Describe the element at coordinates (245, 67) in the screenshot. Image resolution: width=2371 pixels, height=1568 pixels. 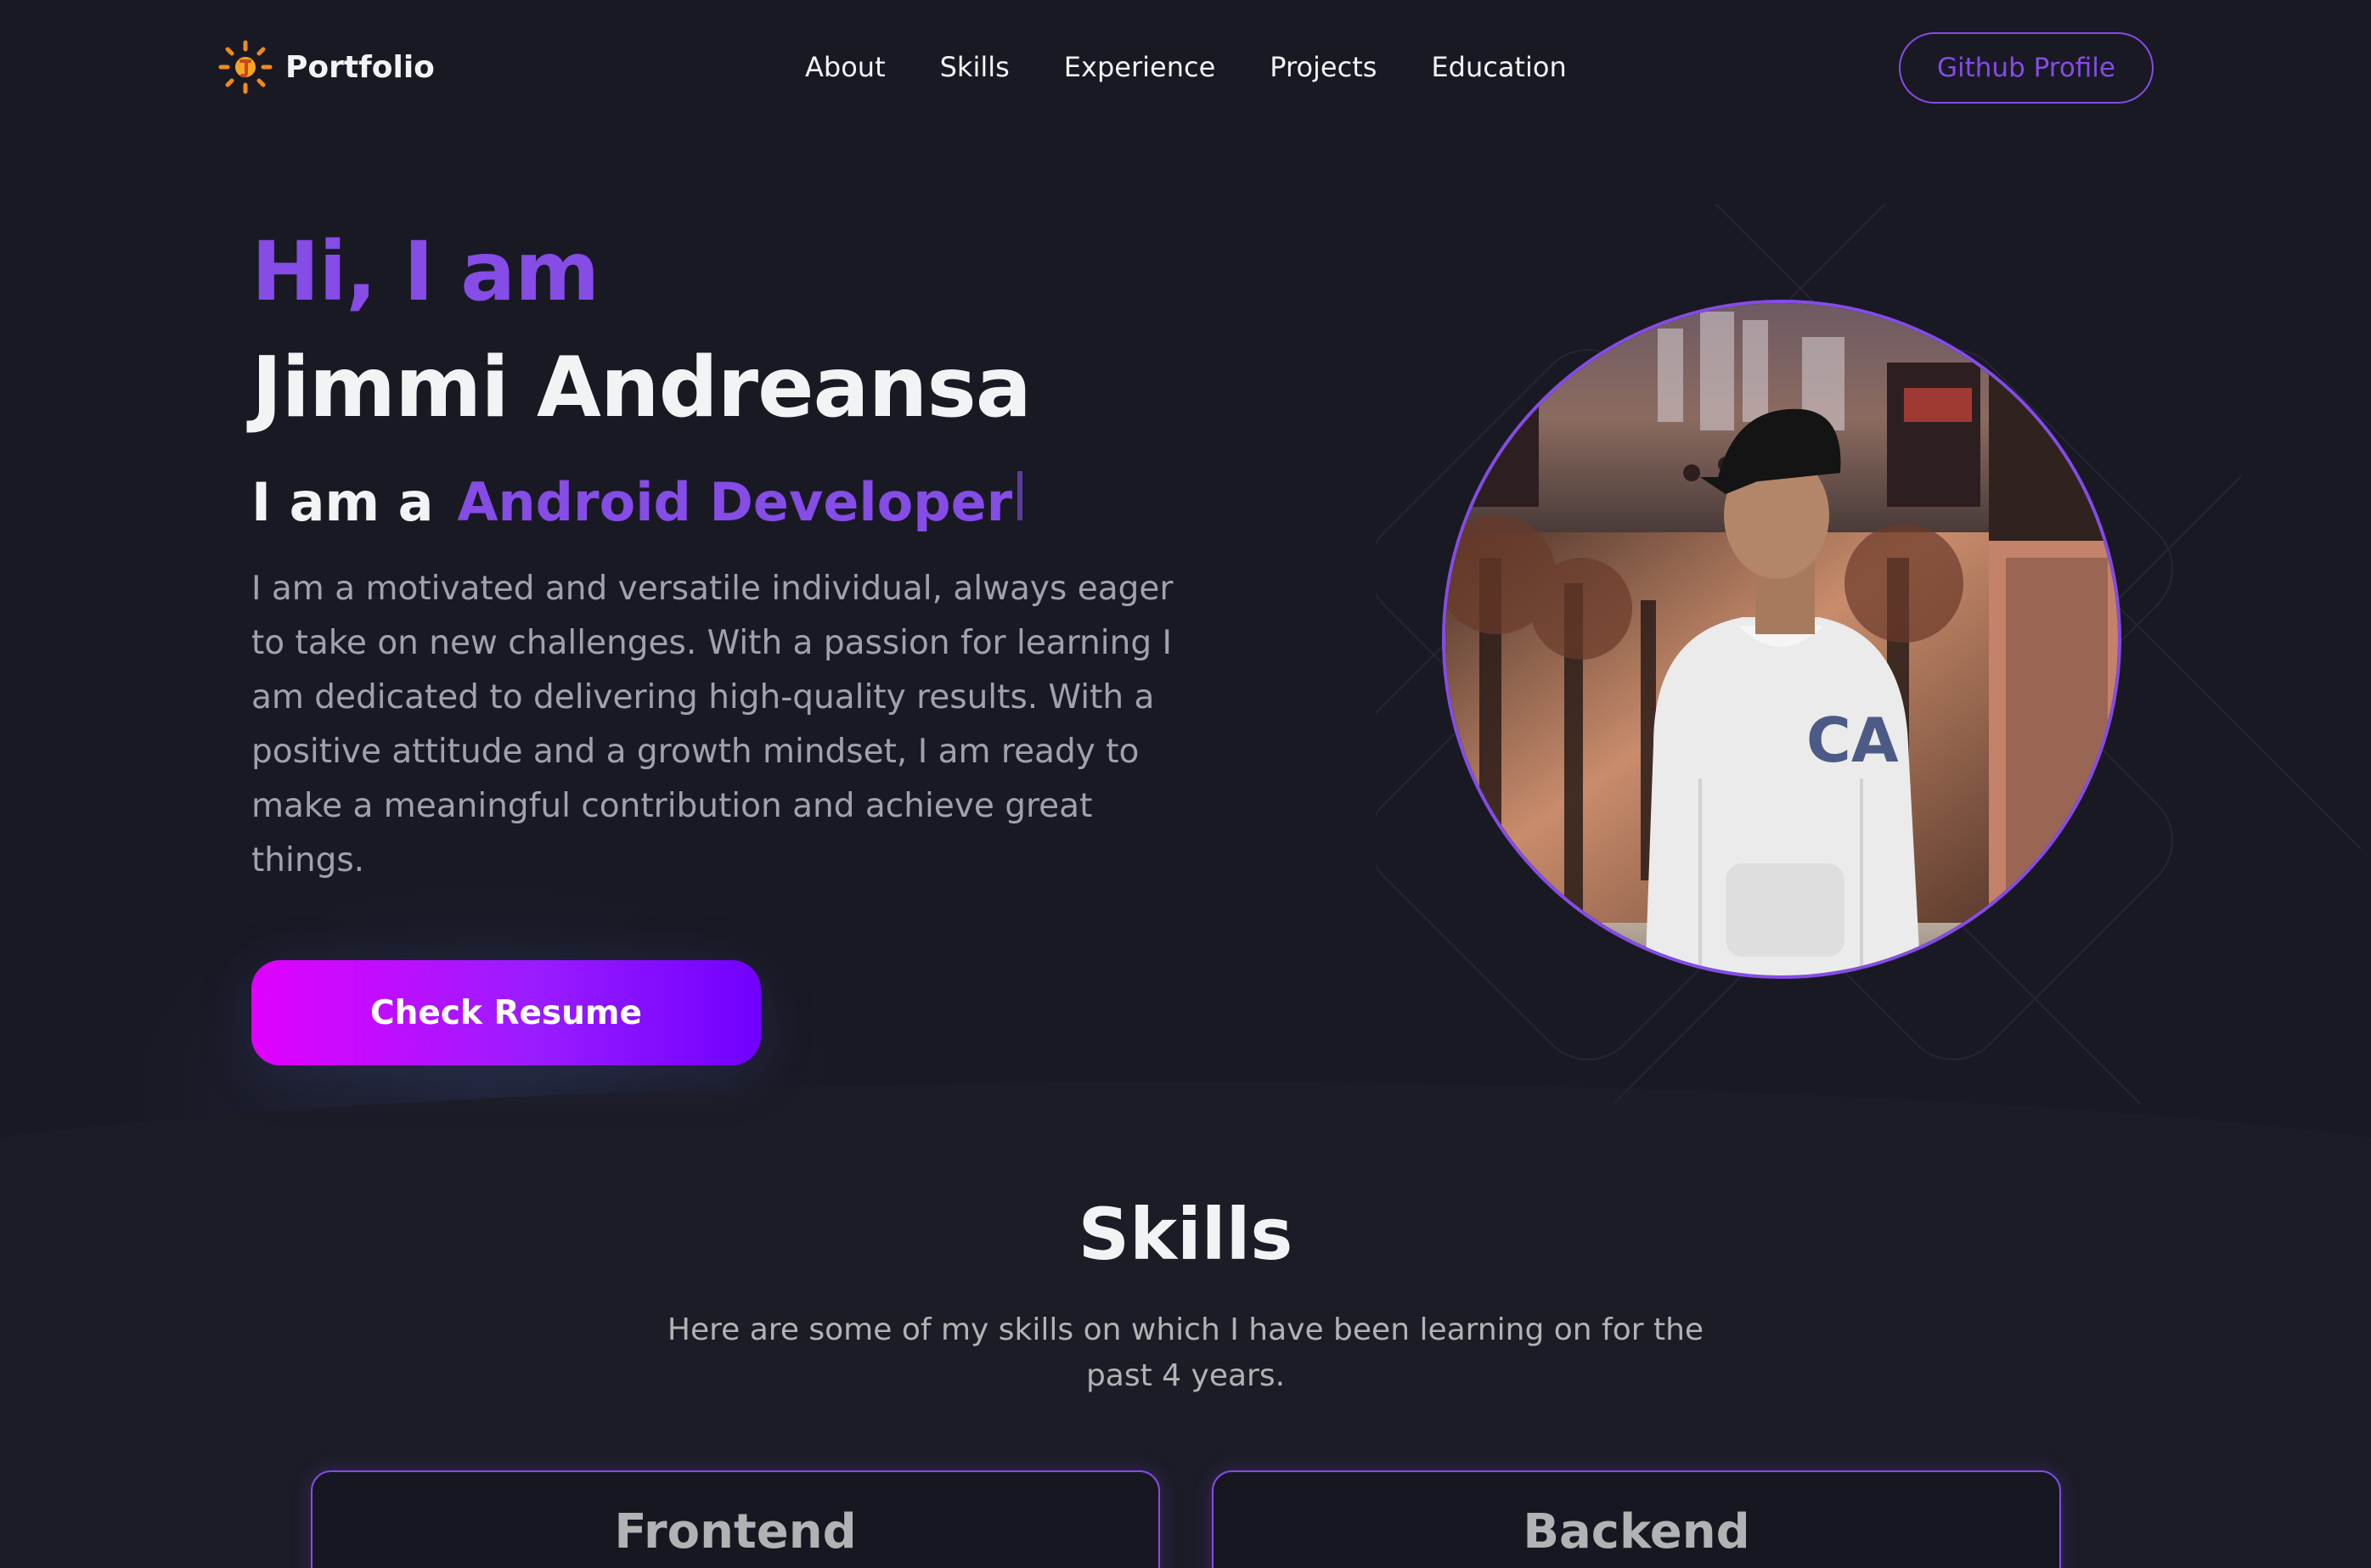
I see `sun-logo-icon` at that location.